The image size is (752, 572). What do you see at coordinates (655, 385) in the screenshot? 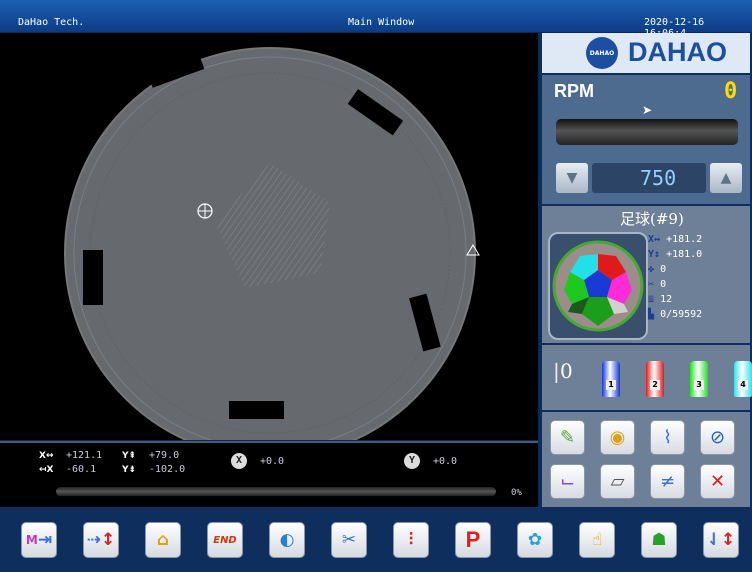
I see `thread-spool-number: 2` at bounding box center [655, 385].